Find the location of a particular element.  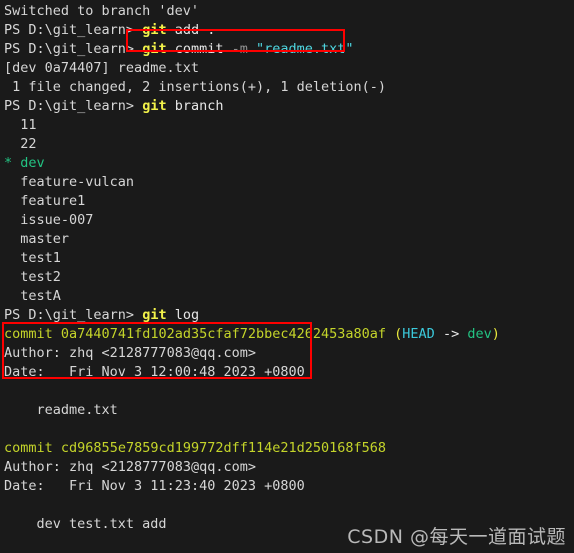

commit-label-0: commit is located at coordinates (28, 334).